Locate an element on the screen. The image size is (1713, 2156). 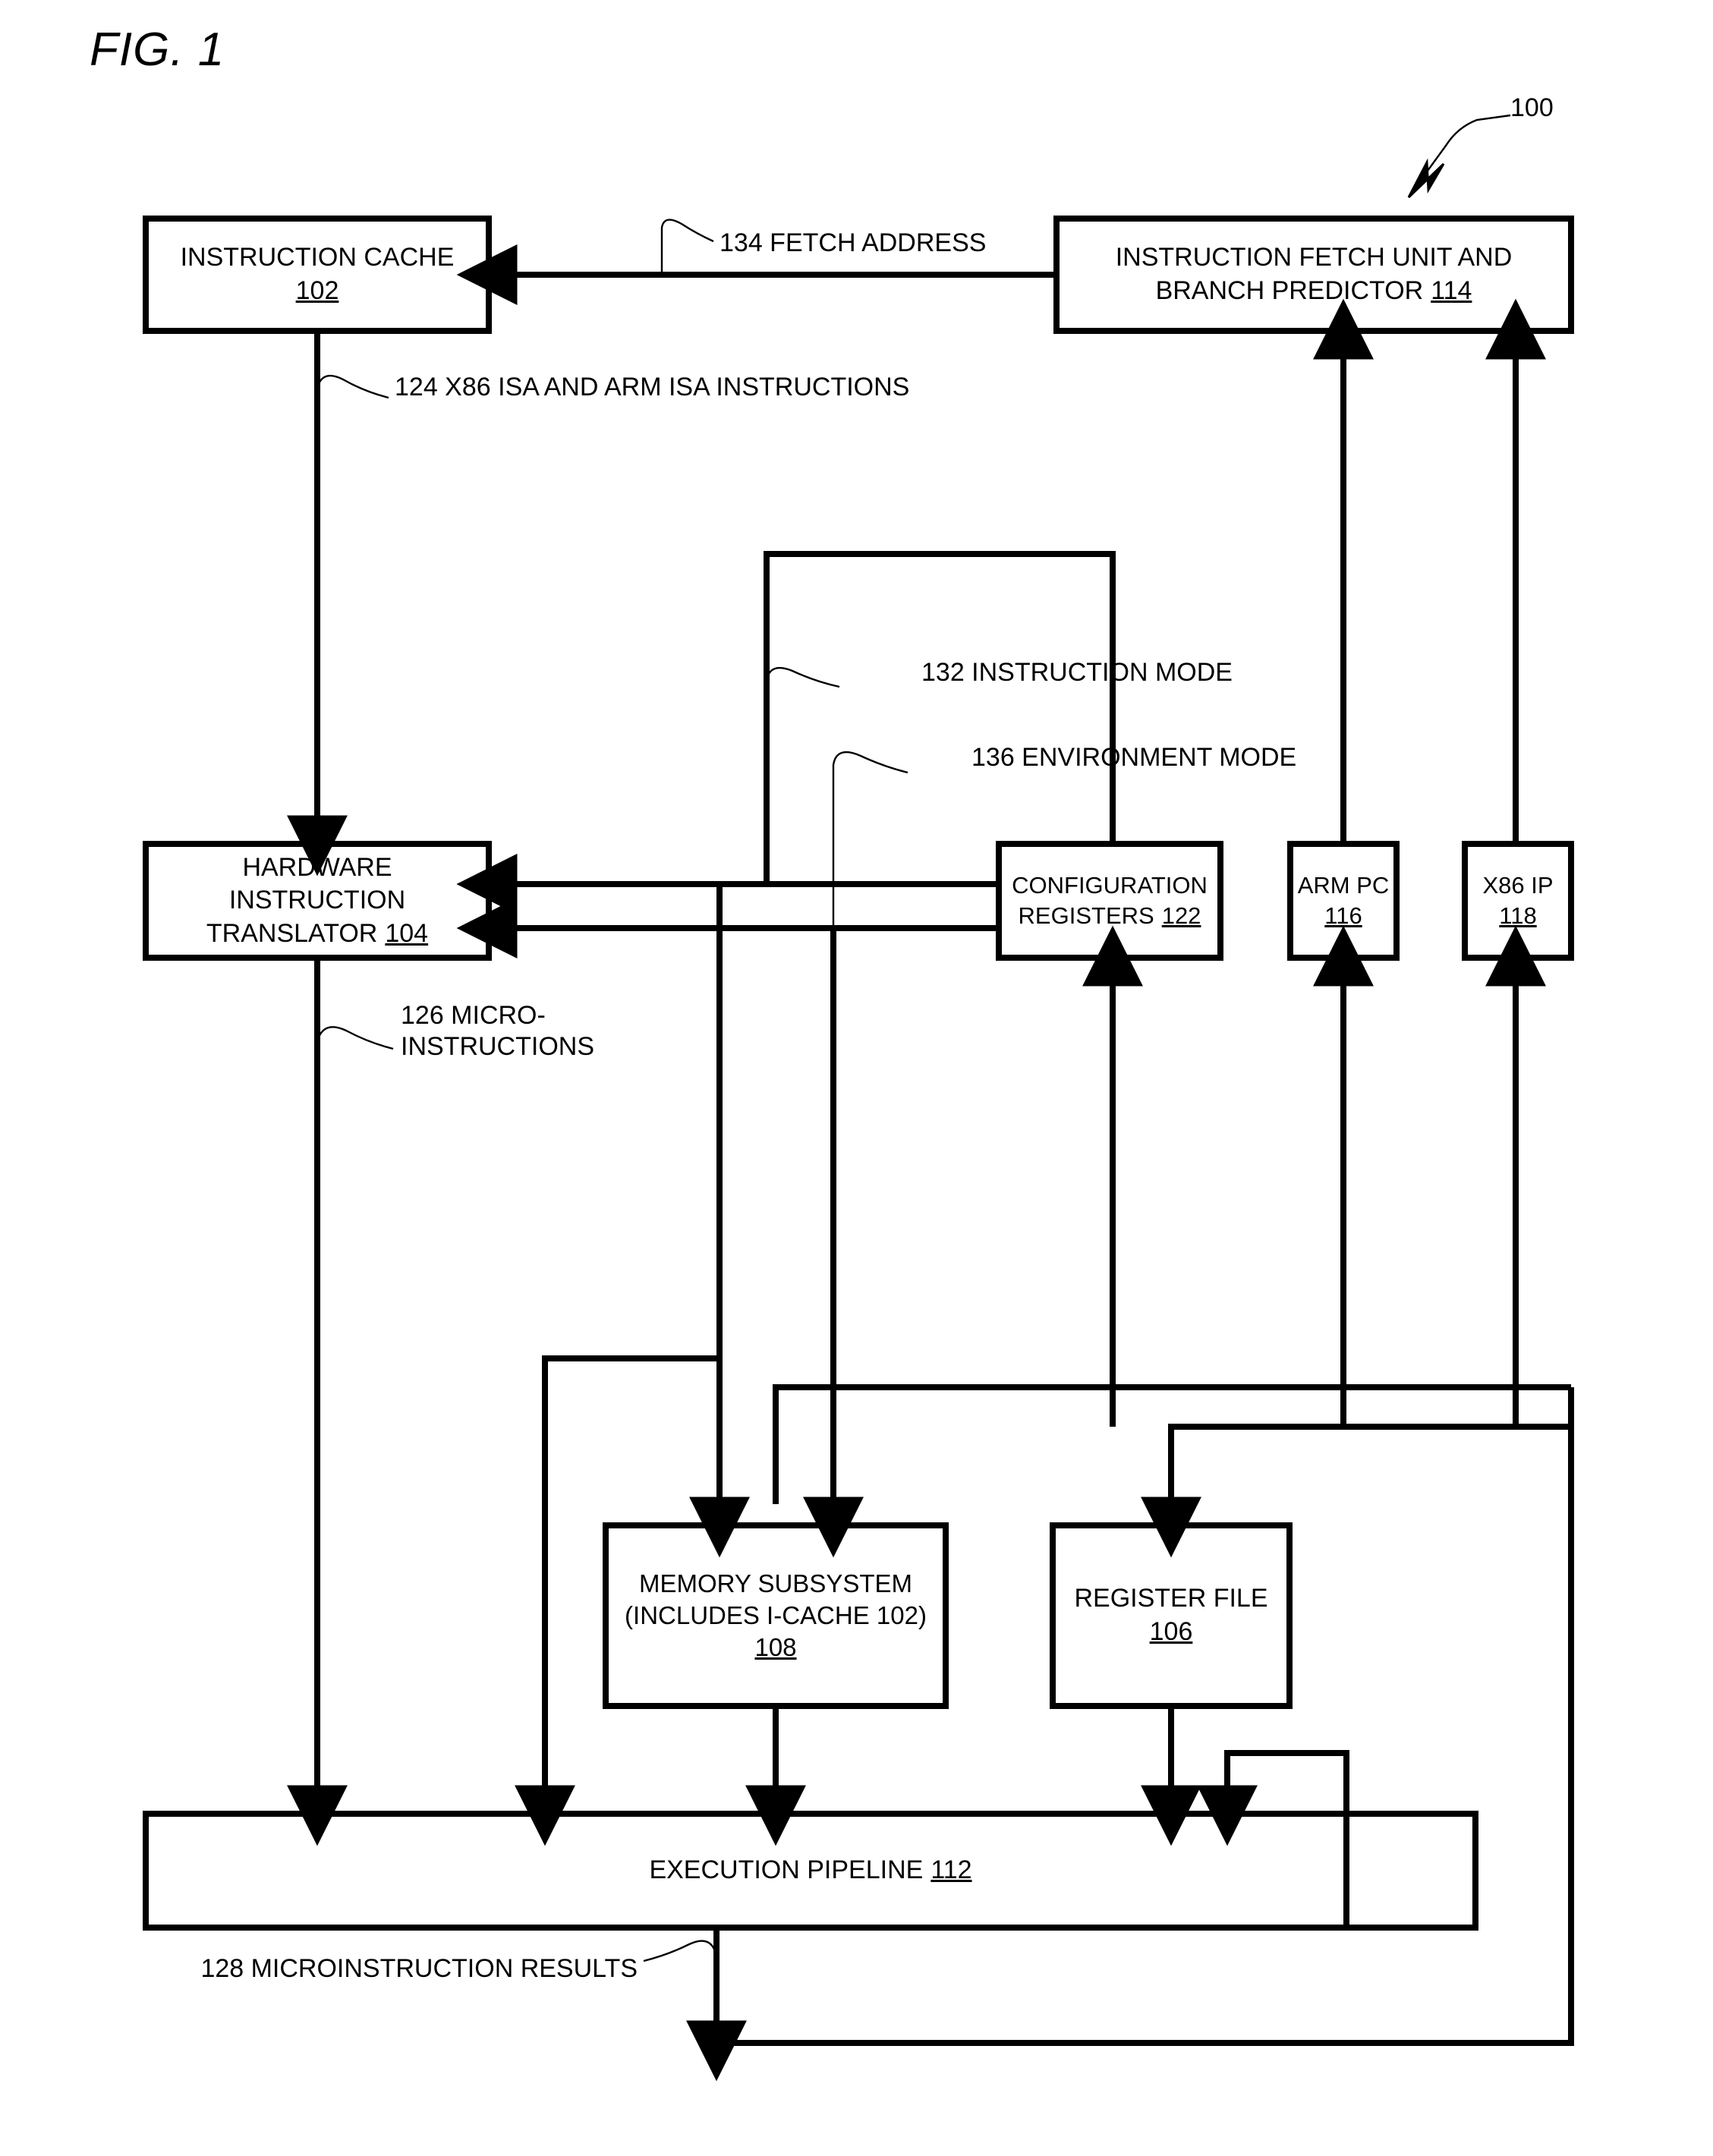
signal-label-instruction-mode: 132 INSTRUCTION MODE is located at coordinates (1077, 672).